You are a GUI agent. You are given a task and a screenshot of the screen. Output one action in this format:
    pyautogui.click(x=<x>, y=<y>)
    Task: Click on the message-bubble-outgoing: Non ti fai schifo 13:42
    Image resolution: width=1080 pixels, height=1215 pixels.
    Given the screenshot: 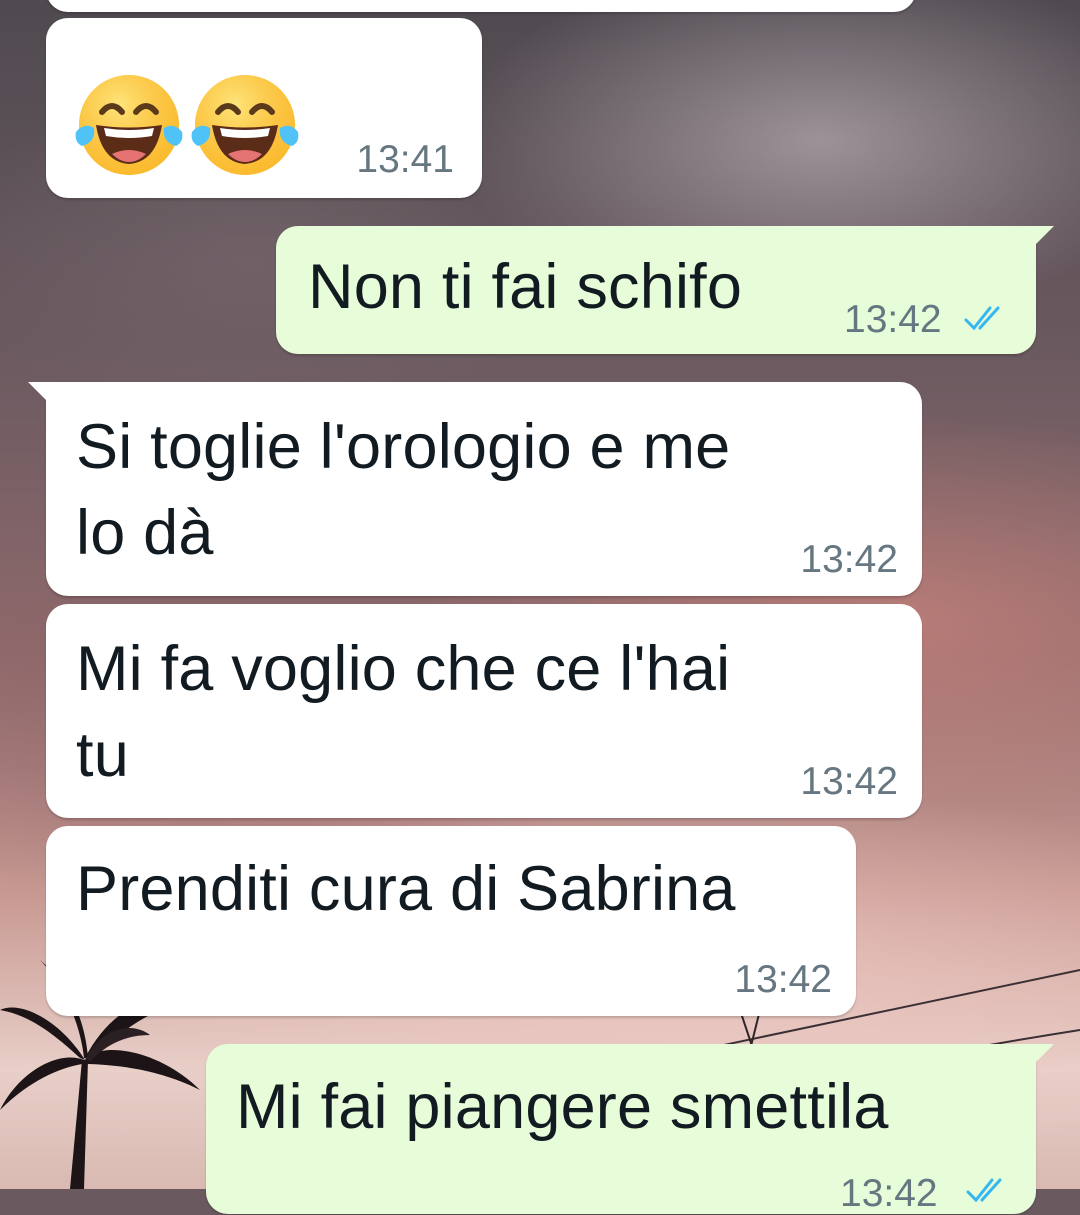 What is the action you would take?
    pyautogui.click(x=665, y=290)
    